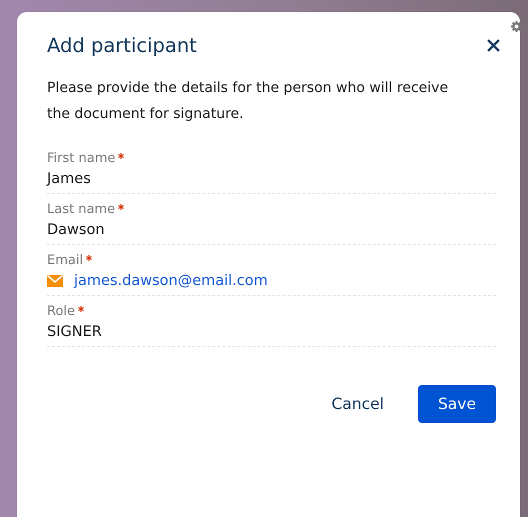 This screenshot has height=517, width=528. Describe the element at coordinates (171, 281) in the screenshot. I see `email-value: james.dawson@email.com` at that location.